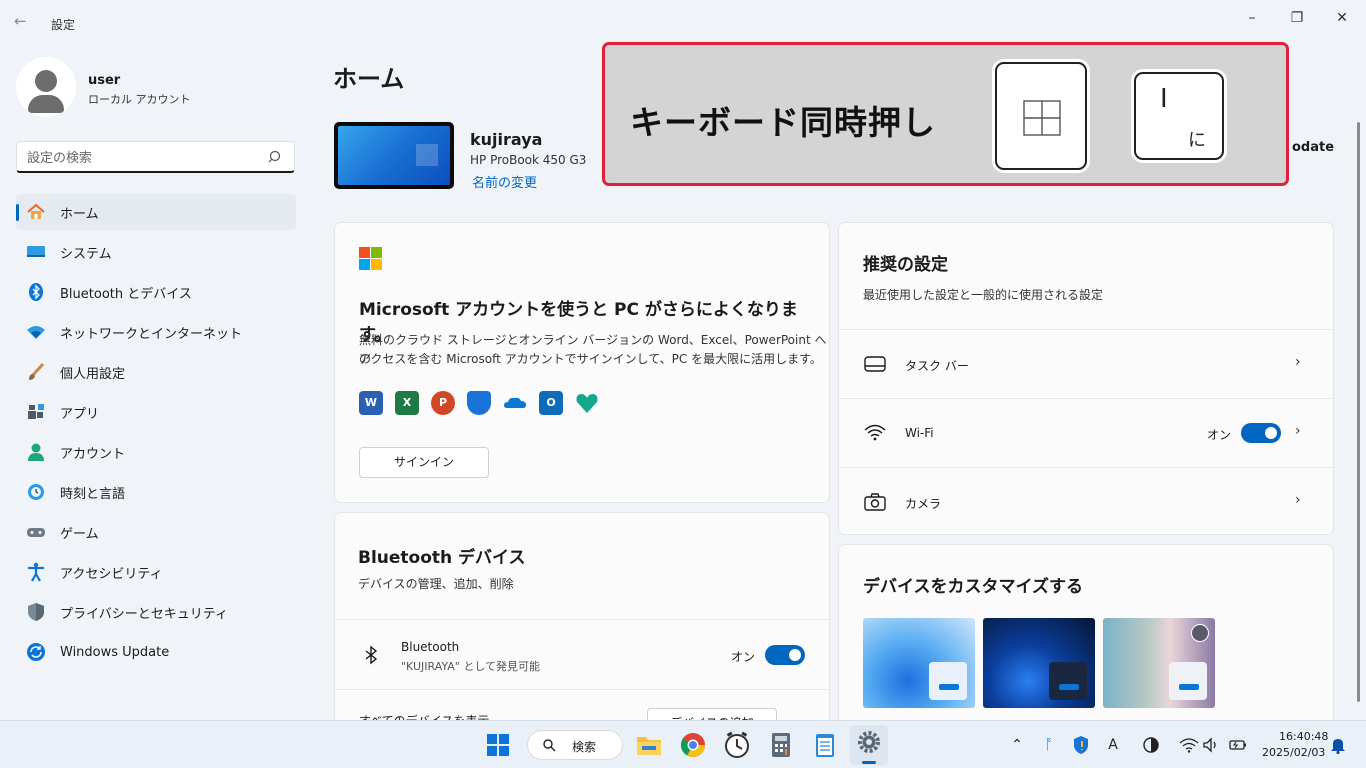 This screenshot has width=1366, height=768. What do you see at coordinates (93, 374) in the screenshot?
I see `sidebar-item-label: 個人用設定` at bounding box center [93, 374].